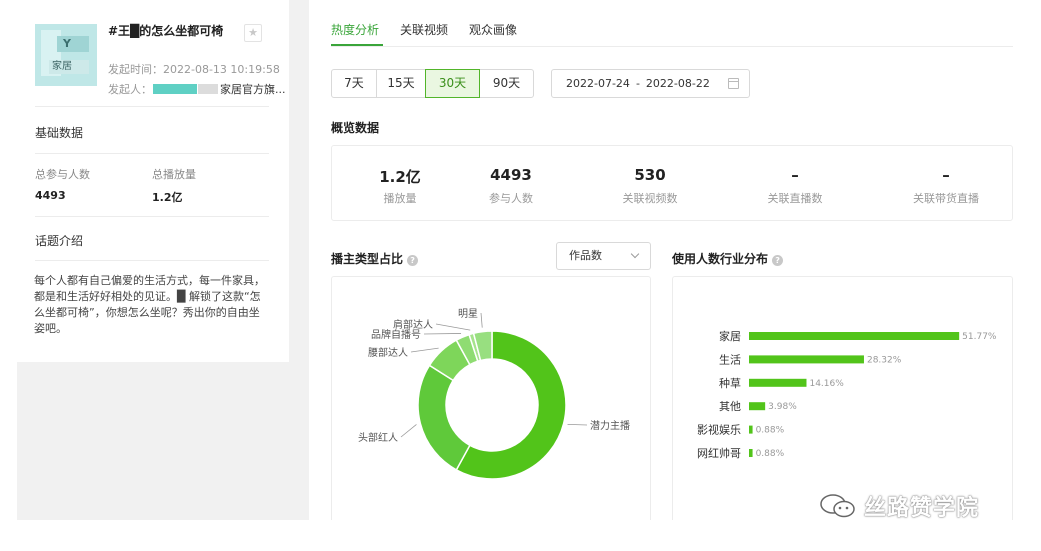 Image resolution: width=1041 pixels, height=551 pixels. What do you see at coordinates (677, 83) in the screenshot?
I see `end-date: 2022-08-22` at bounding box center [677, 83].